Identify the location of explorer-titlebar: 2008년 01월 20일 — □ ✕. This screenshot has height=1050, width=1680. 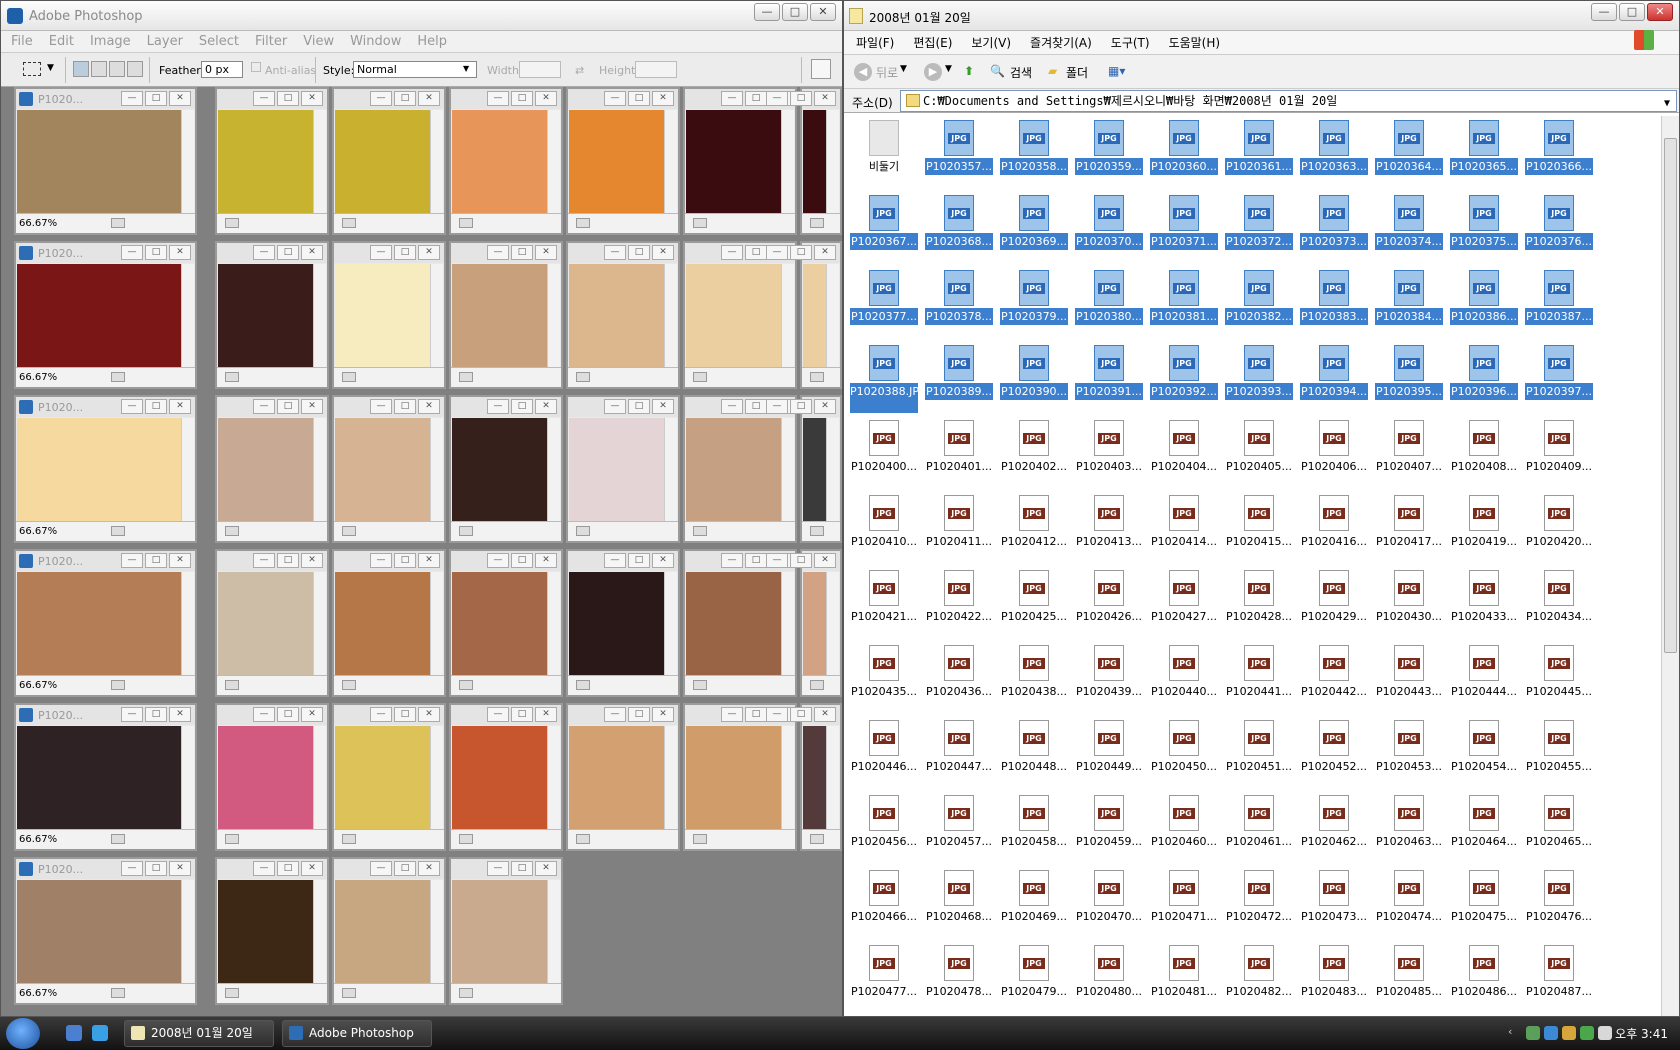
(1261, 16).